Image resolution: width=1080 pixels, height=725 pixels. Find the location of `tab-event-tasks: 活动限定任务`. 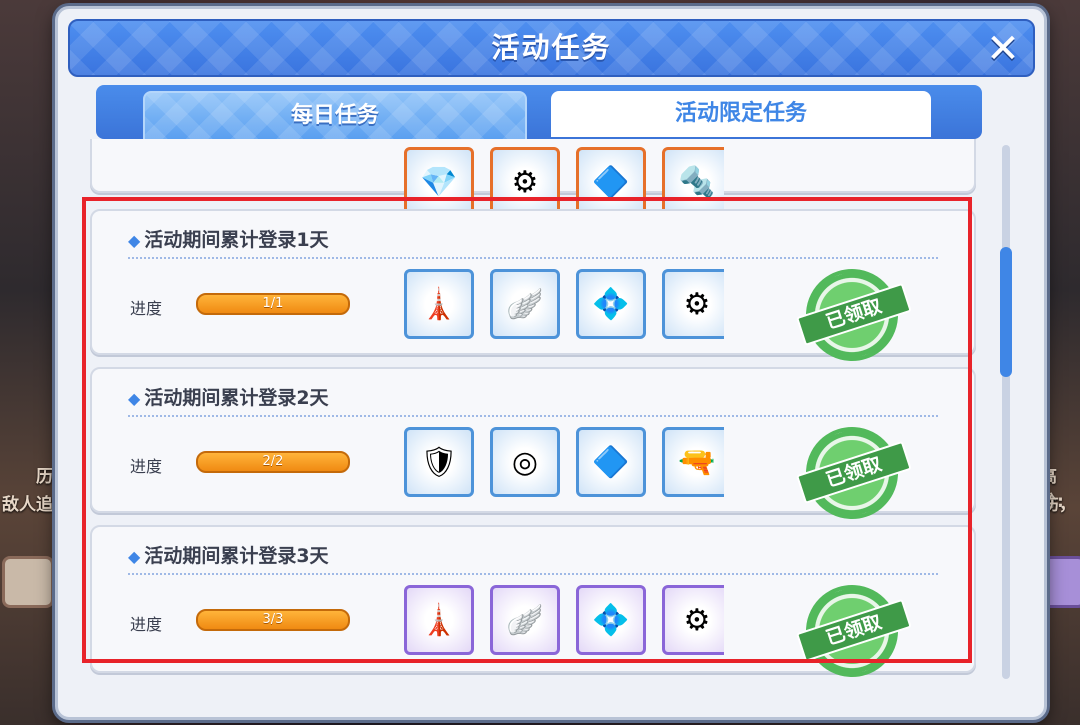

tab-event-tasks: 活动限定任务 is located at coordinates (741, 114).